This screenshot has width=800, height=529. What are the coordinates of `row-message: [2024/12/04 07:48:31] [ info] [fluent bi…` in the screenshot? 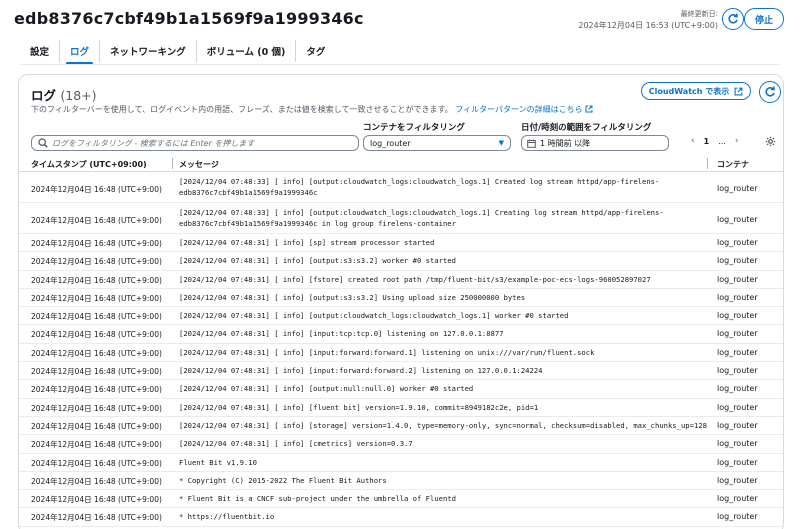 It's located at (359, 407).